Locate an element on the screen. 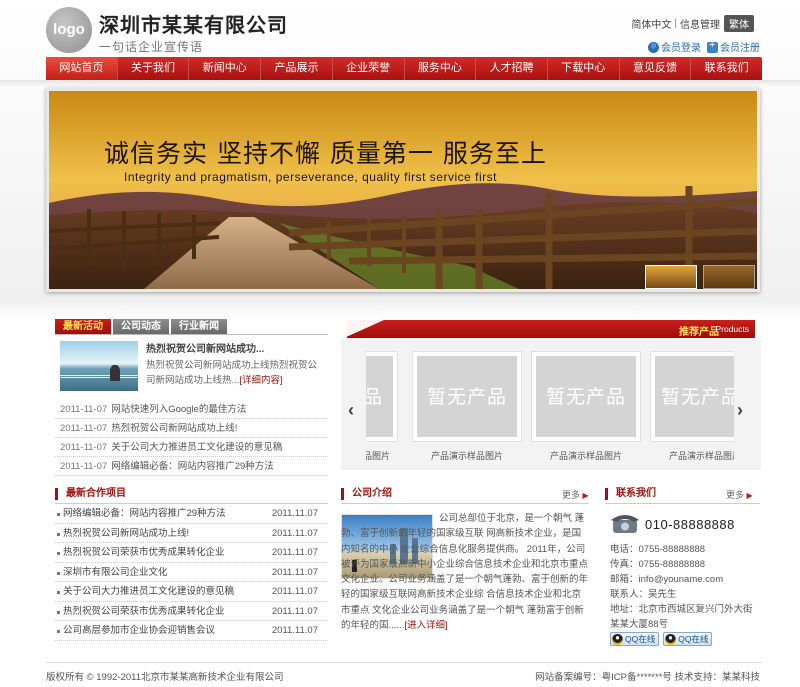 This screenshot has height=687, width=800. contact-more-link: 更多 ▶ is located at coordinates (739, 494).